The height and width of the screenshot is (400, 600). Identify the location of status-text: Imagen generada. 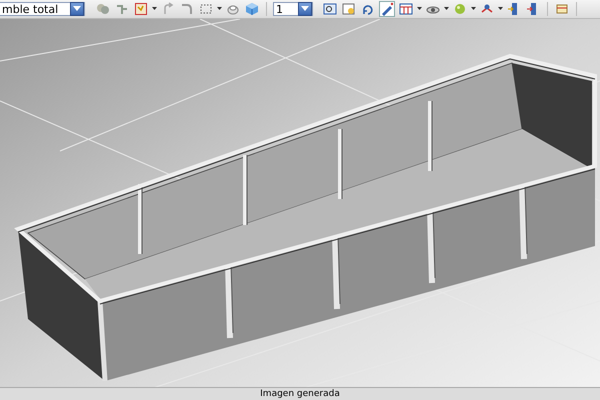
(300, 394).